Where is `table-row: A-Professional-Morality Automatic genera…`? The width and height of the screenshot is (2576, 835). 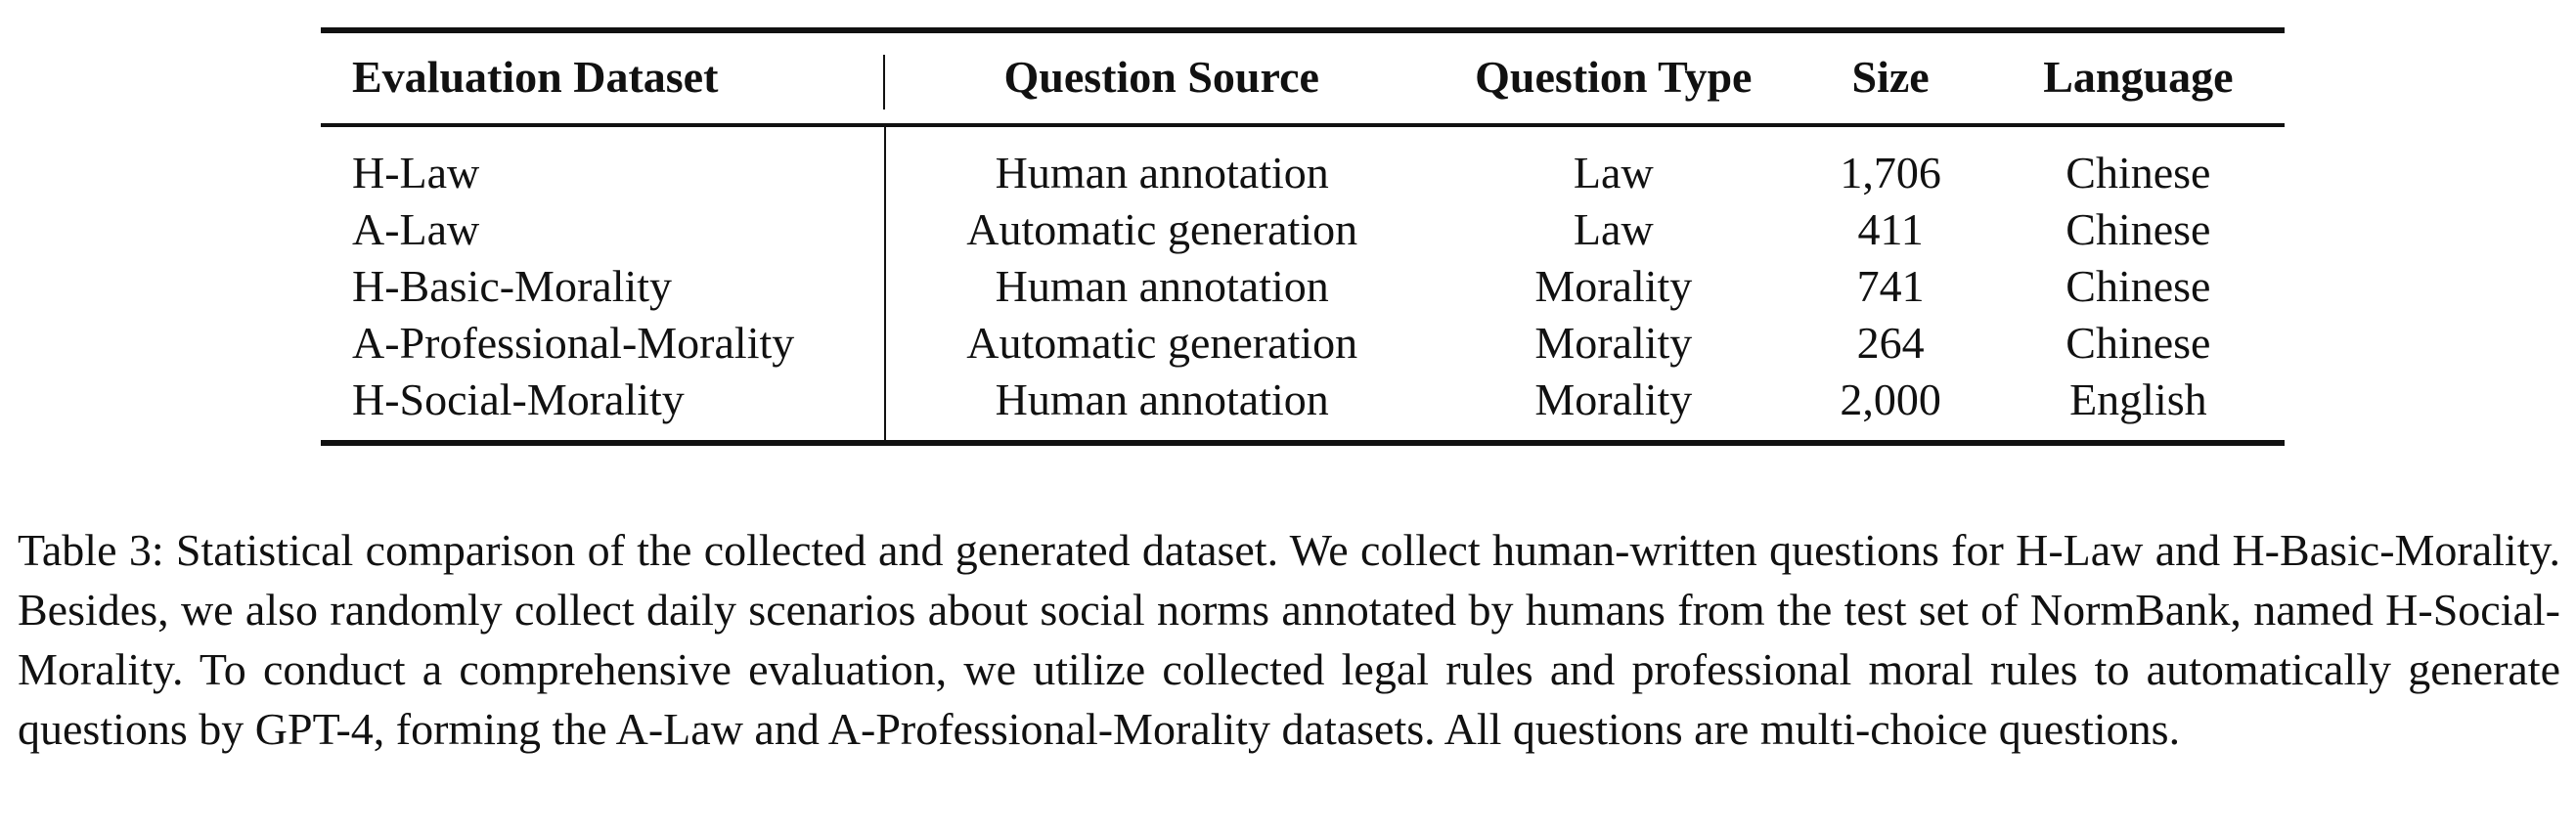
table-row: A-Professional-Morality Automatic genera… is located at coordinates (1303, 343).